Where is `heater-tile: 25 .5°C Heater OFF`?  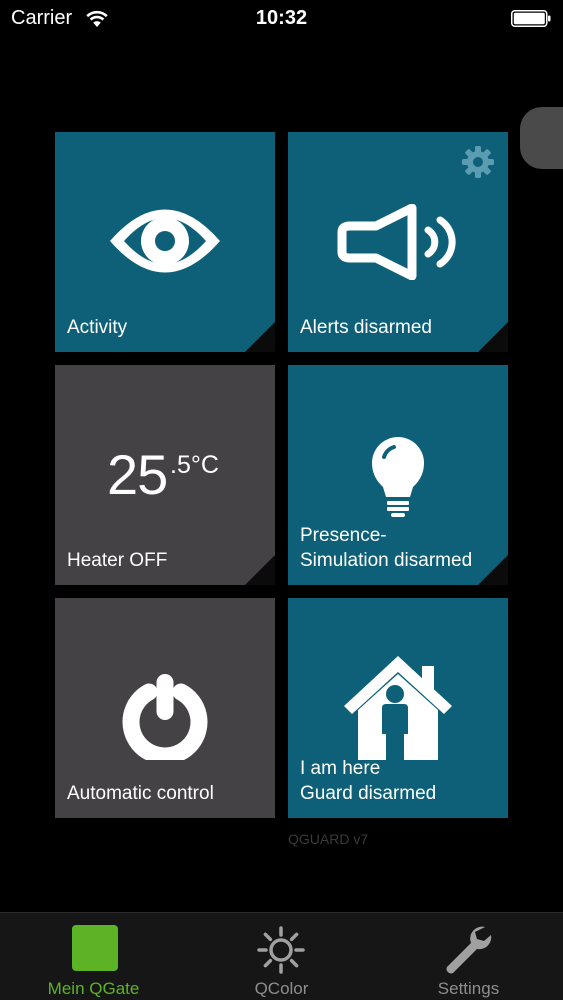
heater-tile: 25 .5°C Heater OFF is located at coordinates (165, 475).